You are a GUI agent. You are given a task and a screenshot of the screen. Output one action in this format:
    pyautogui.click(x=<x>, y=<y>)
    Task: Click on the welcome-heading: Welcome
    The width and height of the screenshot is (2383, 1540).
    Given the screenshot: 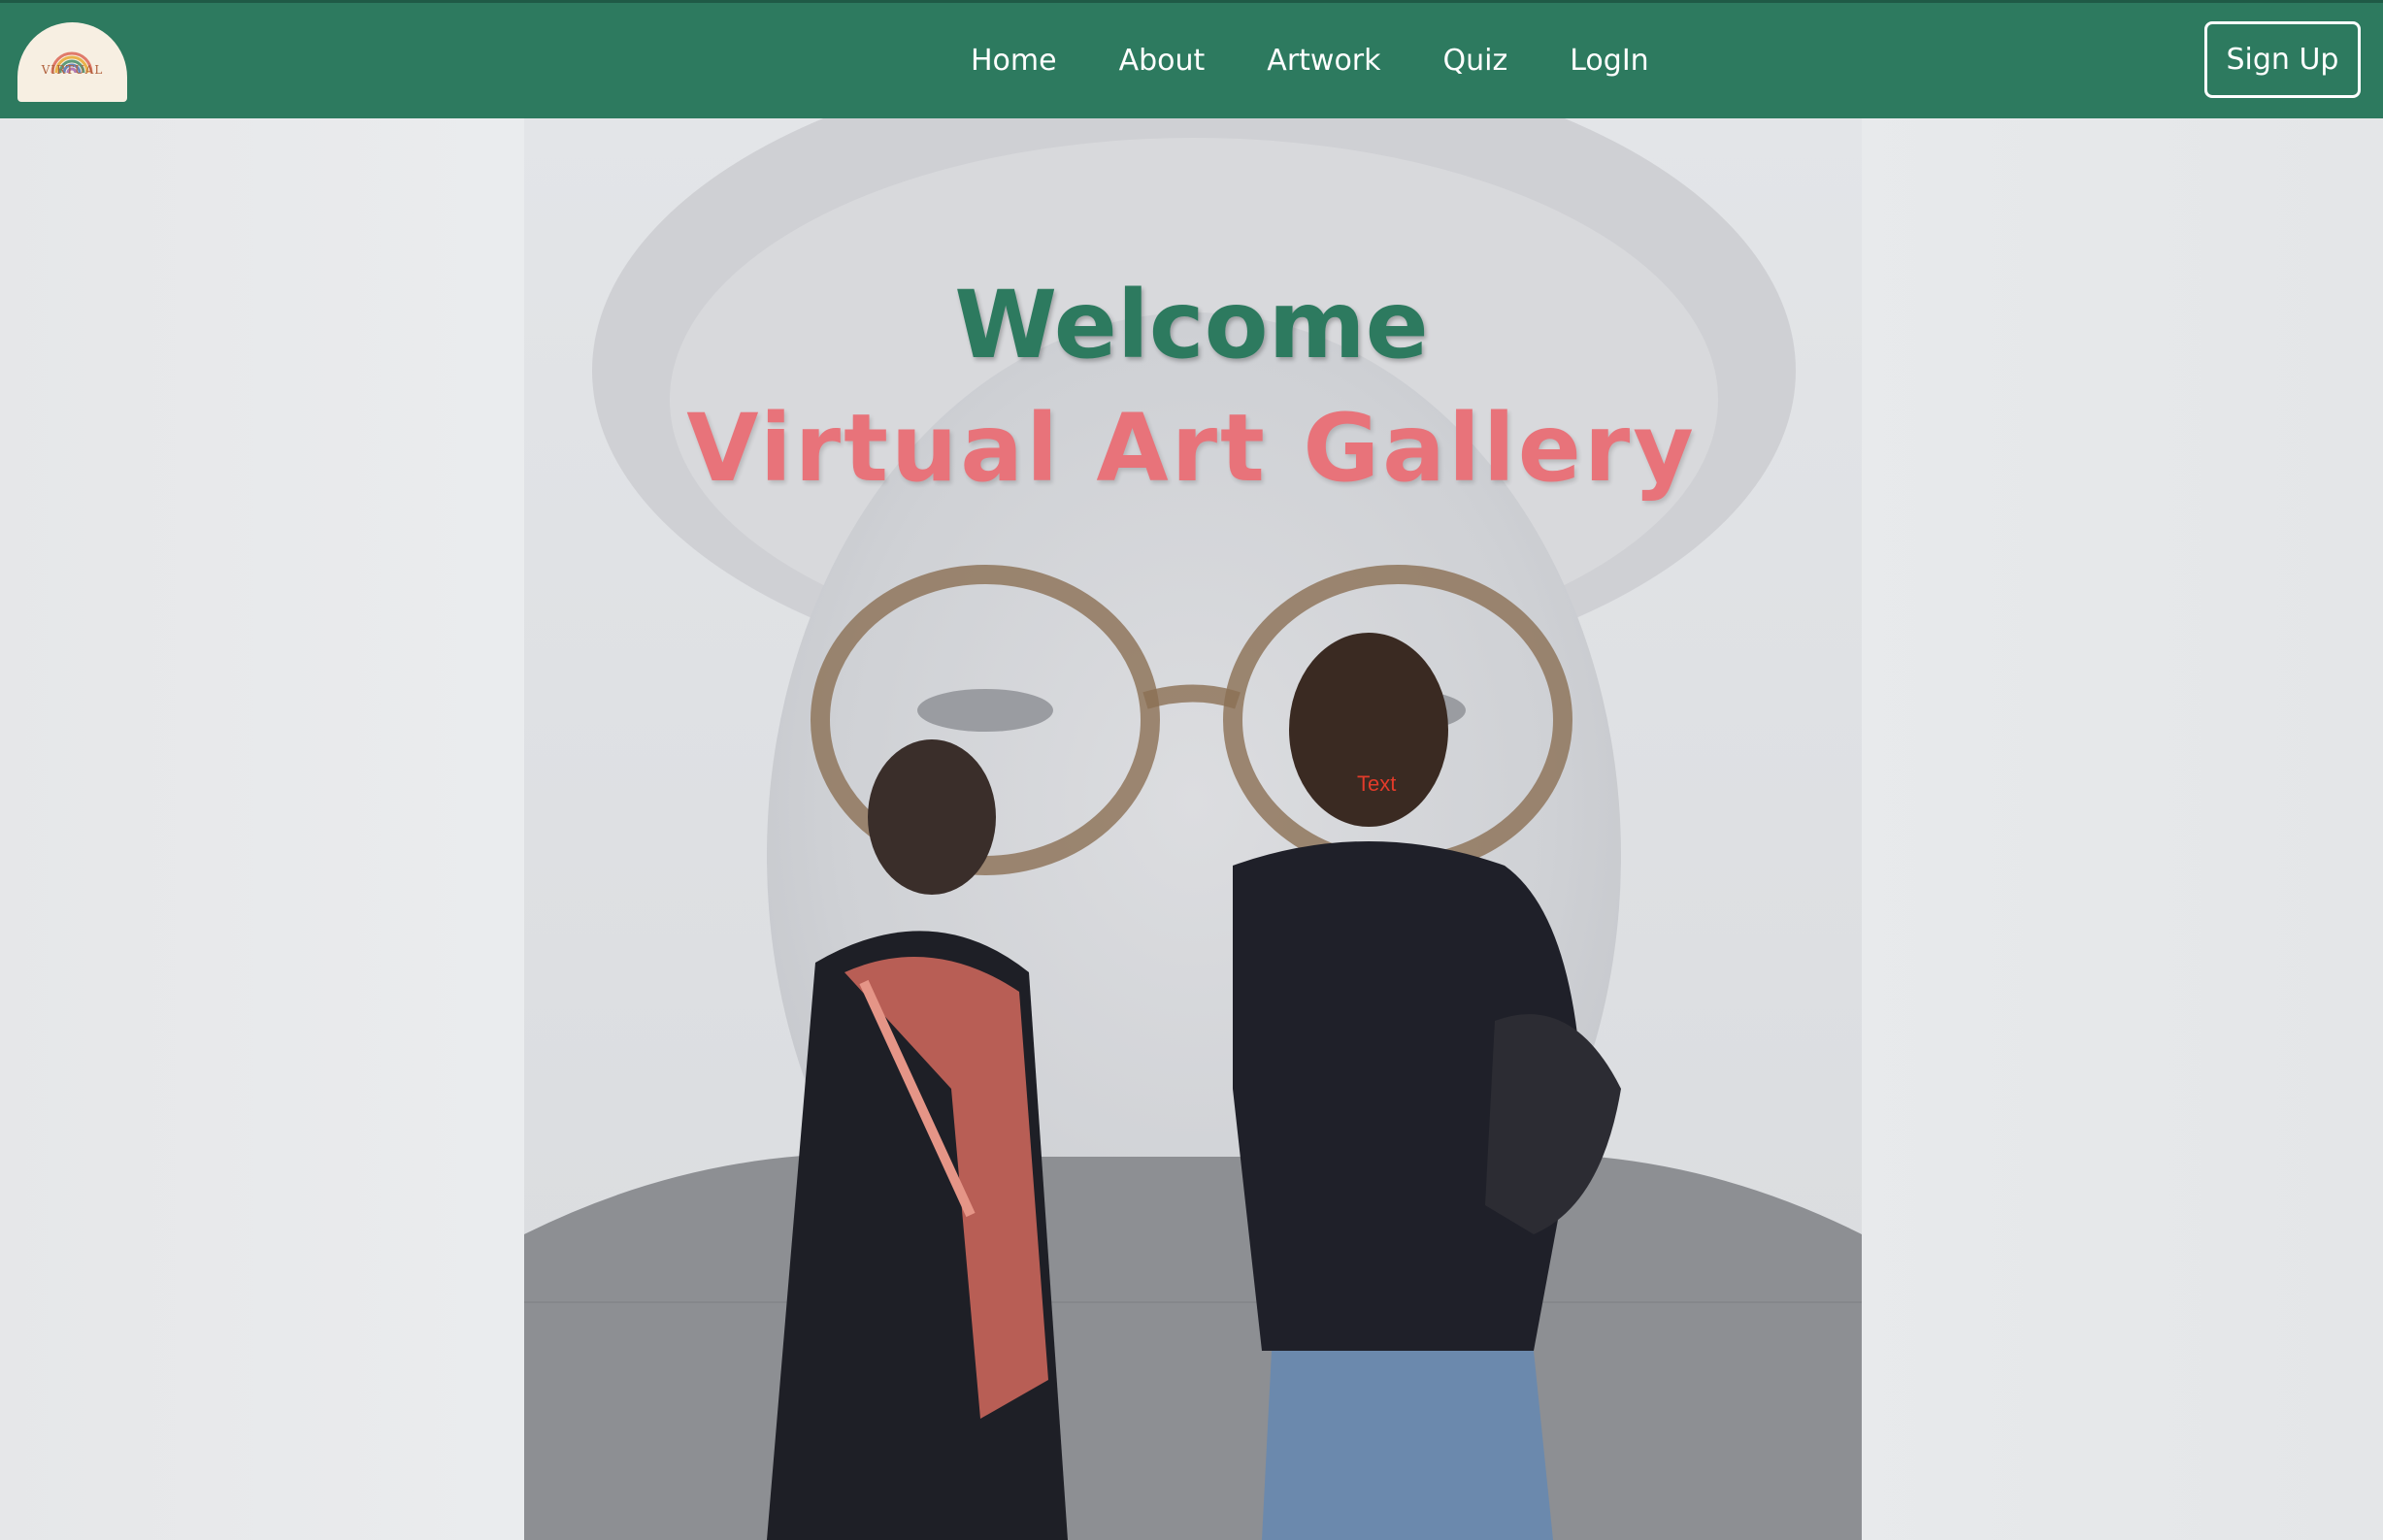 What is the action you would take?
    pyautogui.click(x=1191, y=325)
    